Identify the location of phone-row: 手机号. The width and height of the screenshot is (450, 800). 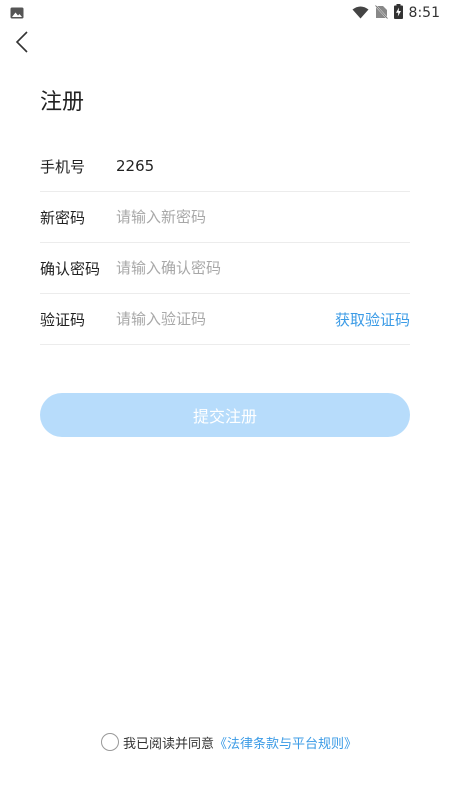
(225, 166).